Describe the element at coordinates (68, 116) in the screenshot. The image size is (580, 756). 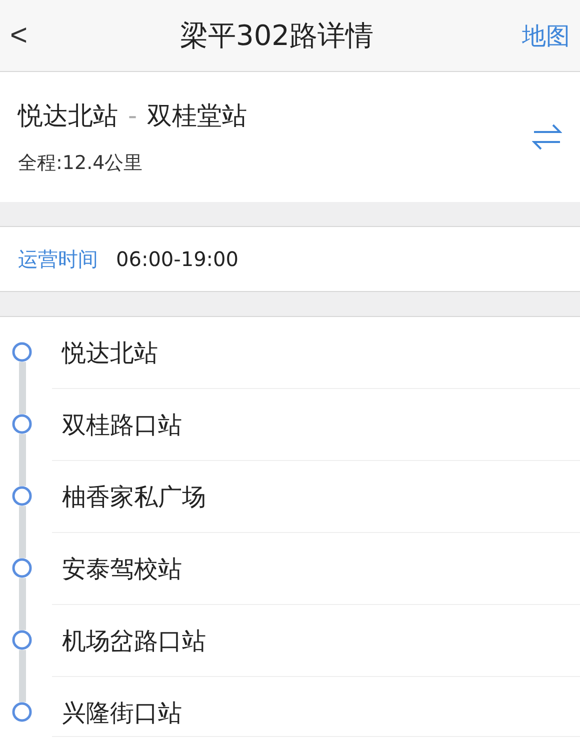
I see `origin-stop: 悦达北站` at that location.